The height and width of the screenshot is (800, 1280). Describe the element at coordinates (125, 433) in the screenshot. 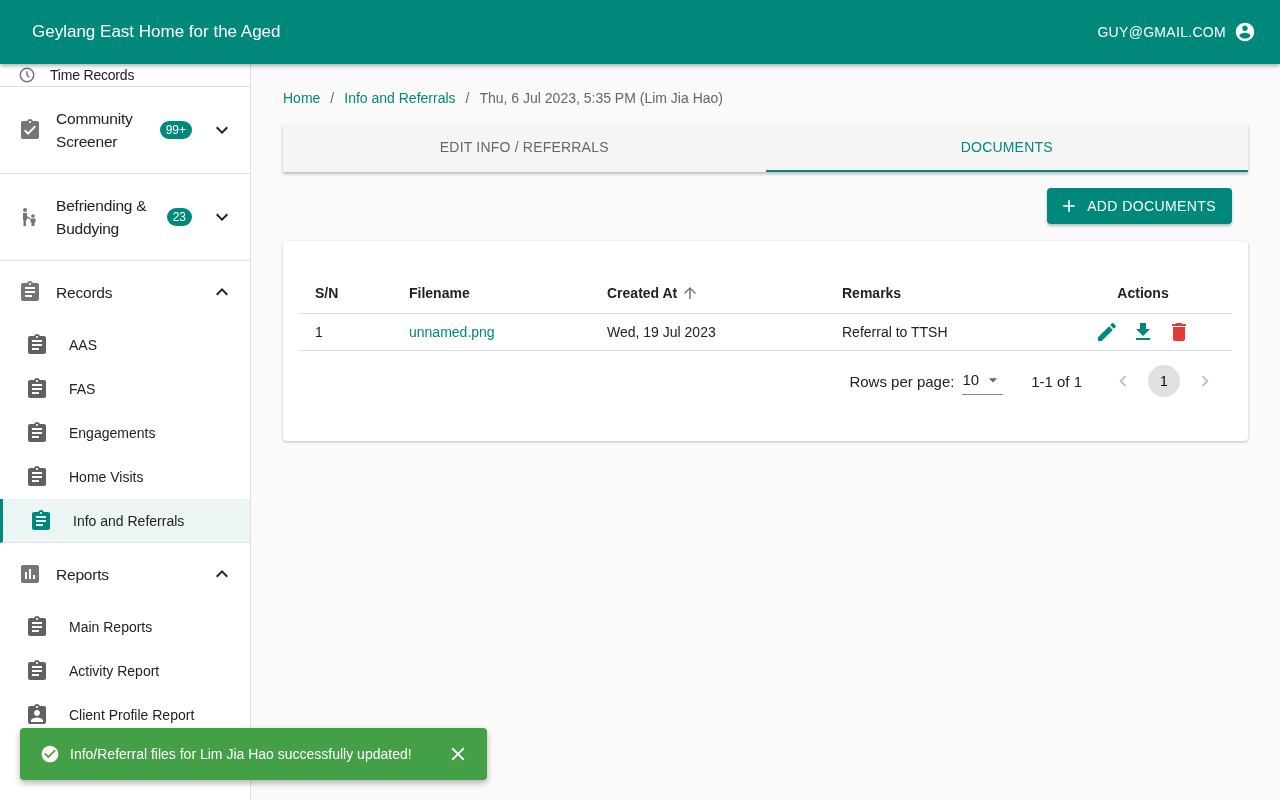

I see `nav-item: Engagements` at that location.